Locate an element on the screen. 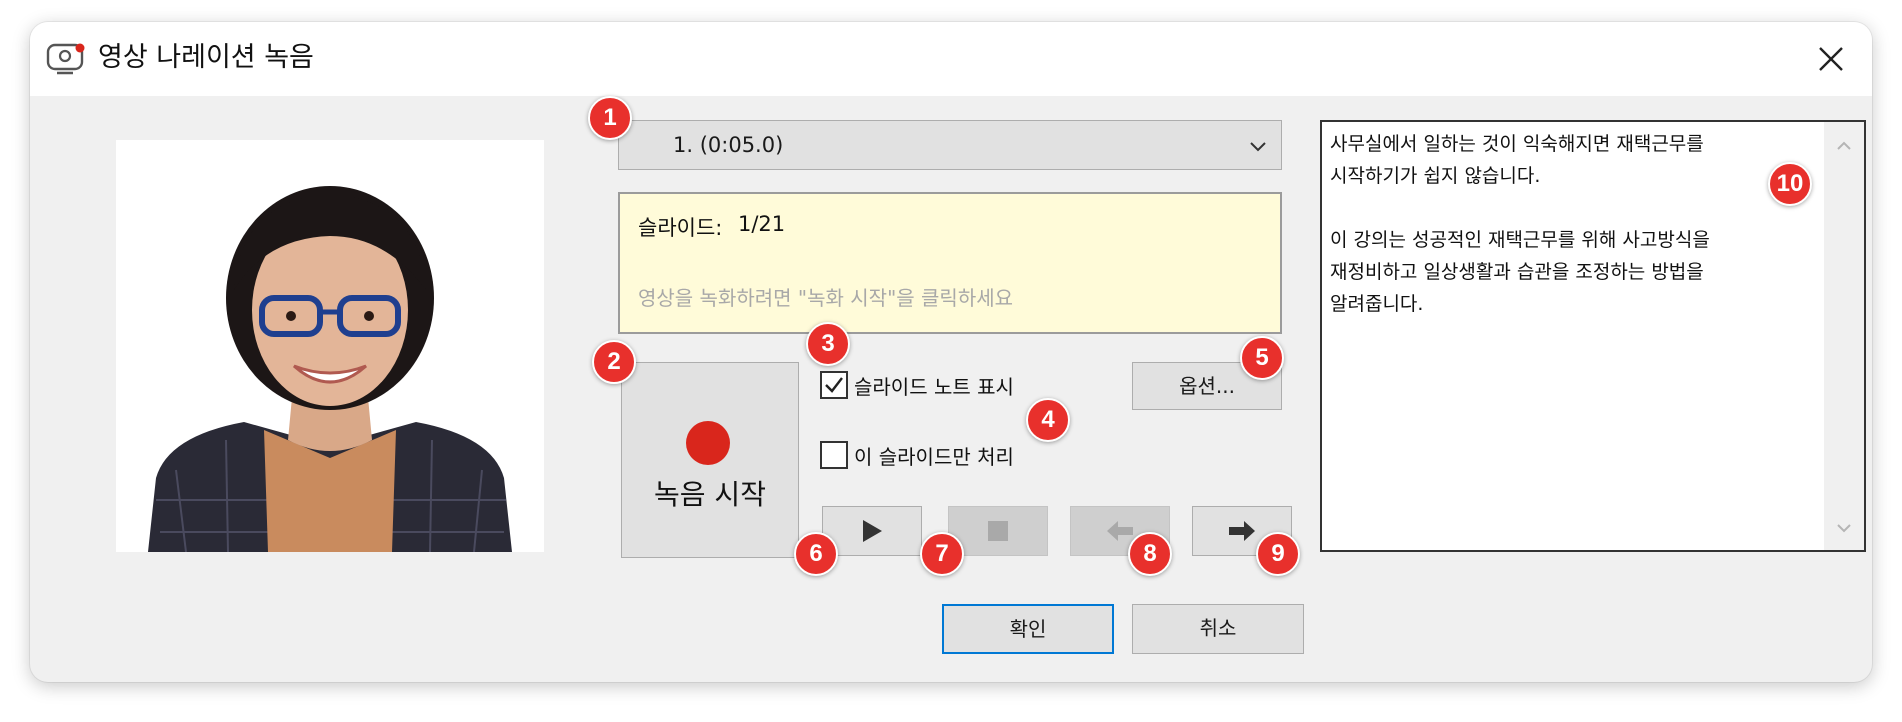 This screenshot has width=1902, height=722. close-icon is located at coordinates (1831, 59).